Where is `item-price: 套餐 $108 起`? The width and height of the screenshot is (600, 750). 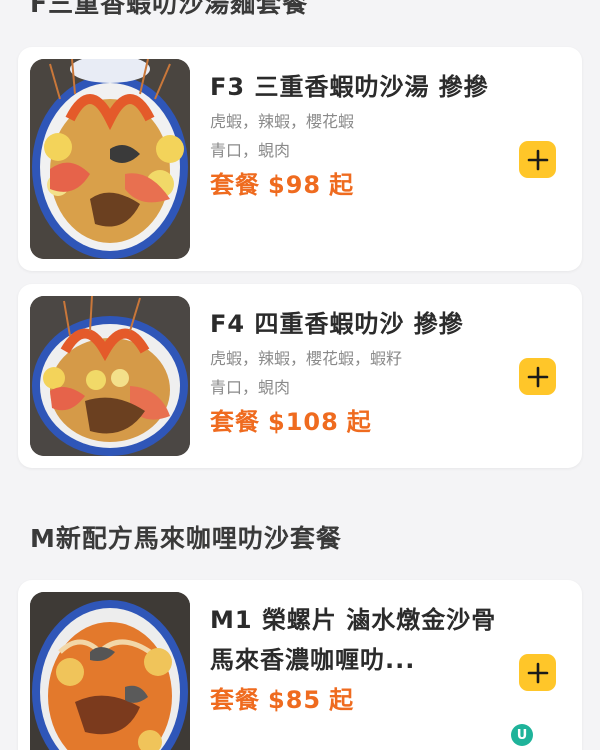 item-price: 套餐 $108 起 is located at coordinates (354, 422).